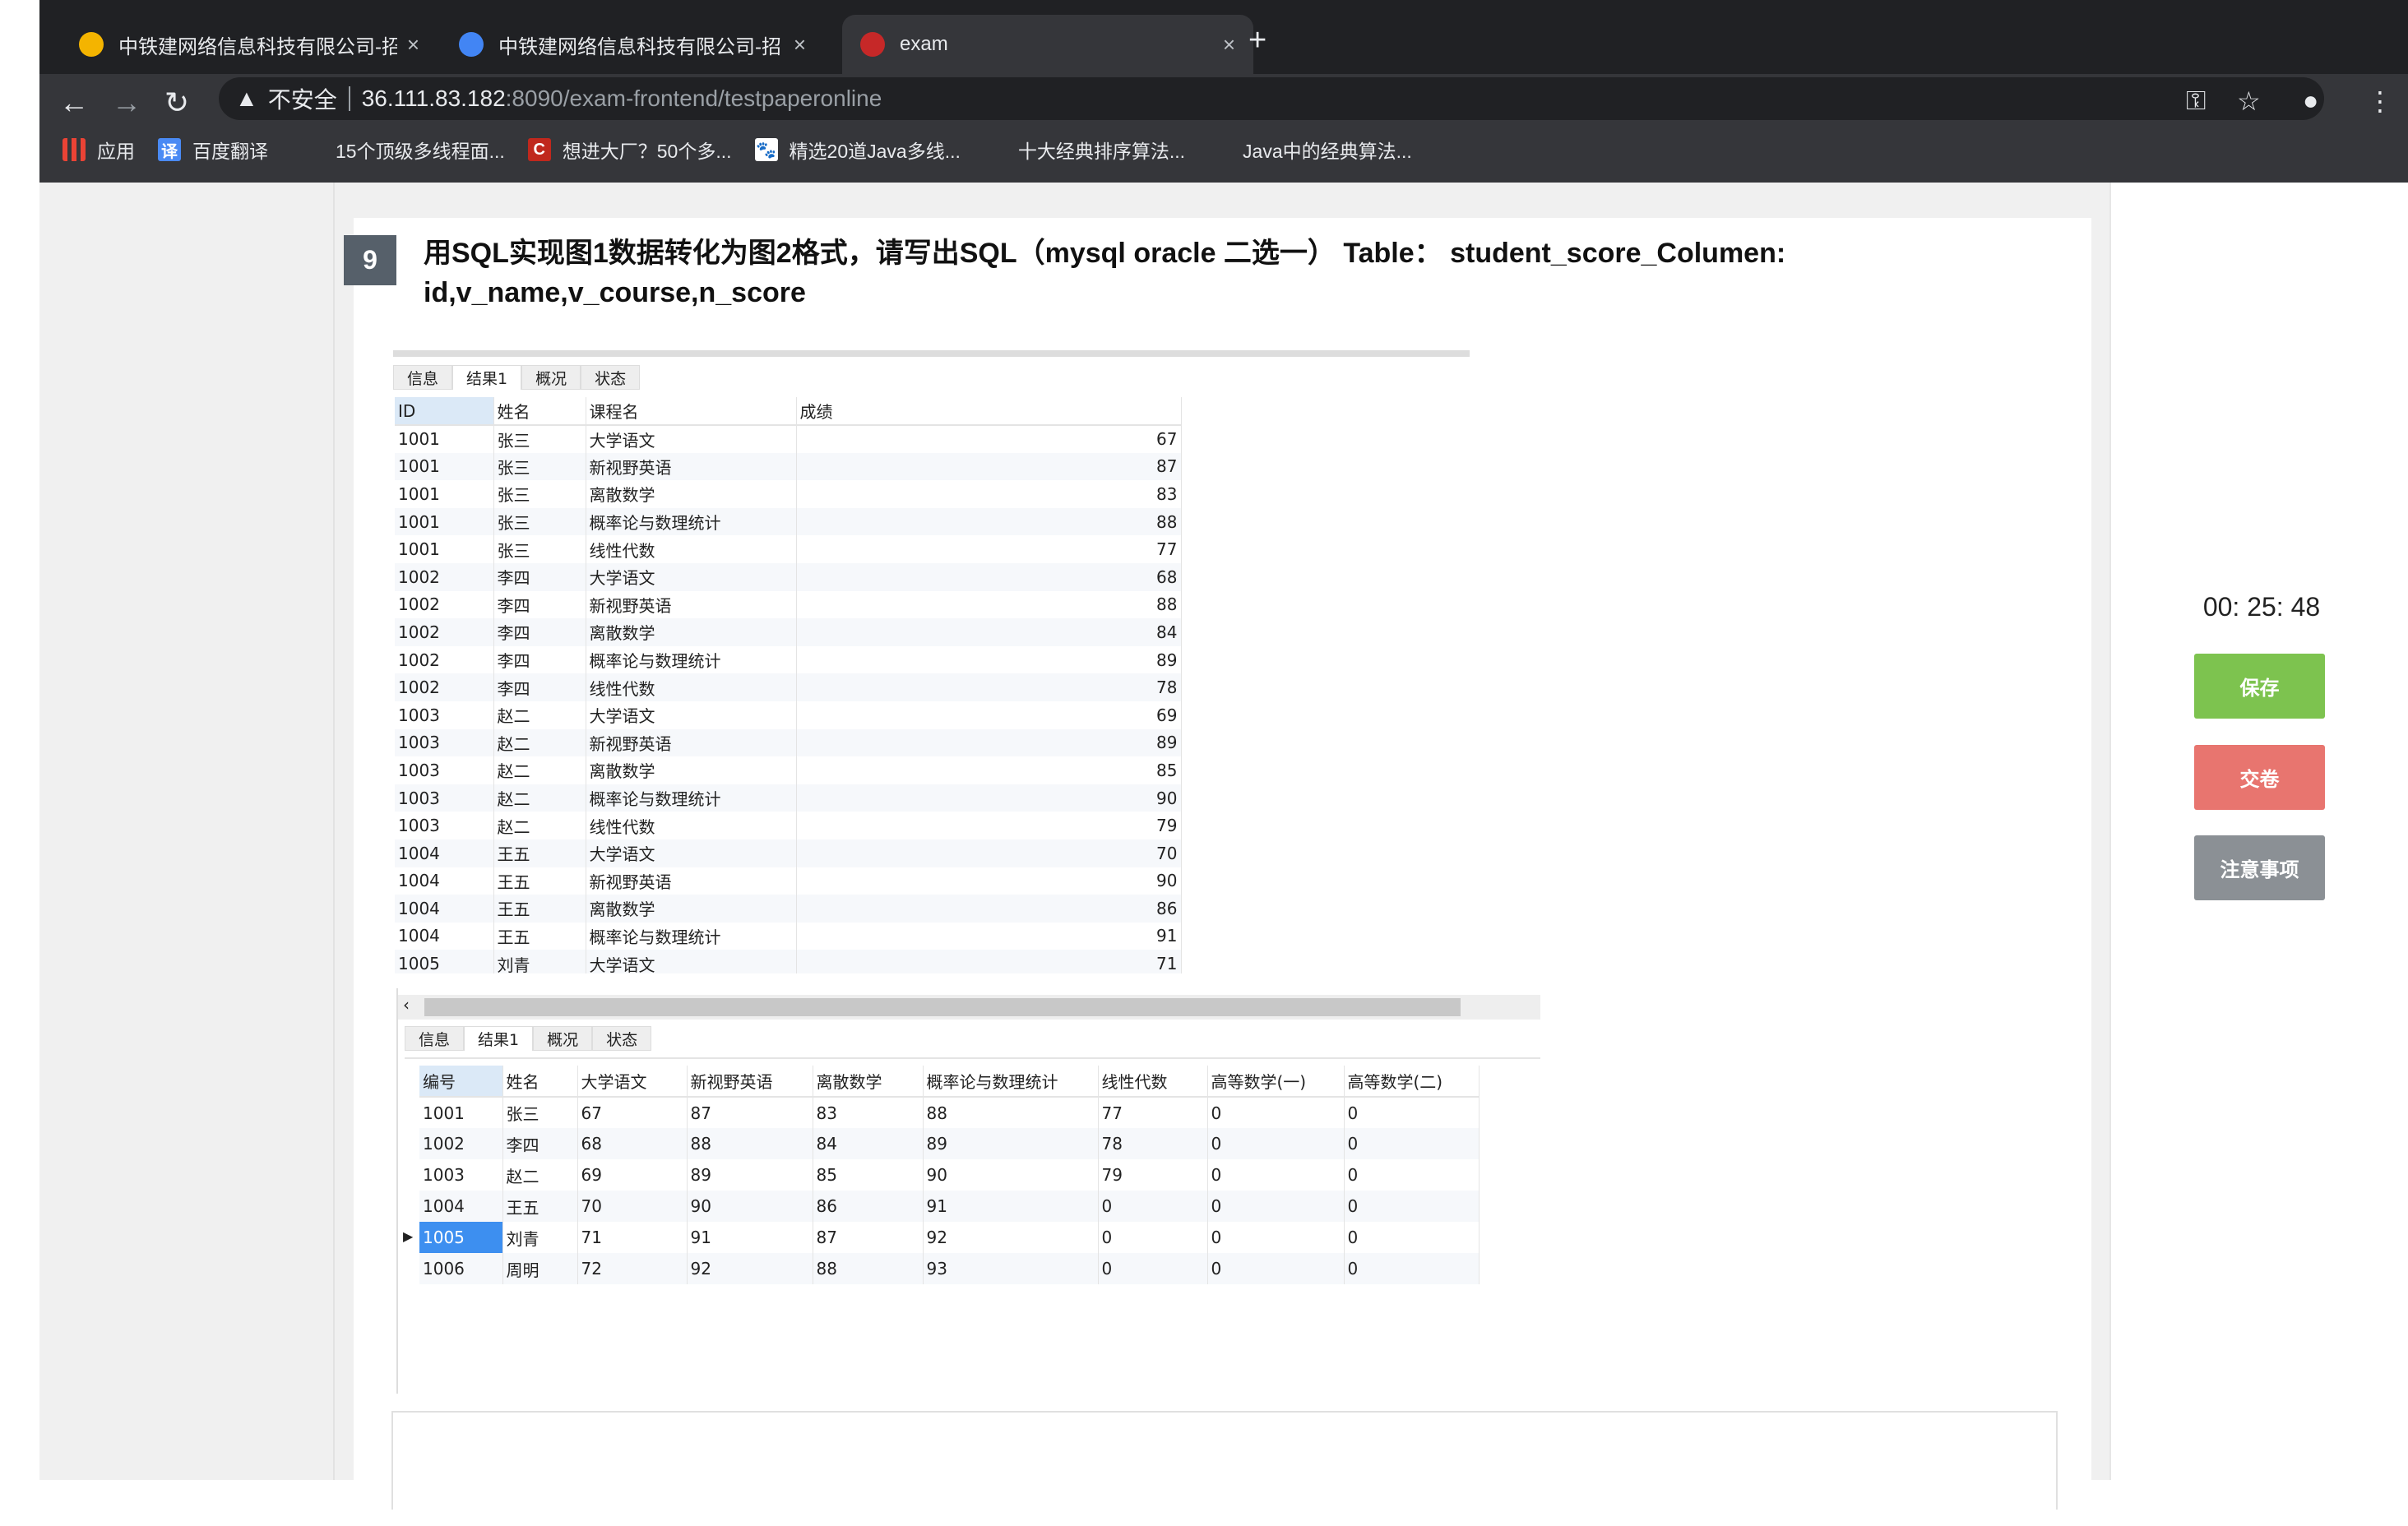 The image size is (2408, 1526). What do you see at coordinates (691, 576) in the screenshot?
I see `table-cell: 大学语文` at bounding box center [691, 576].